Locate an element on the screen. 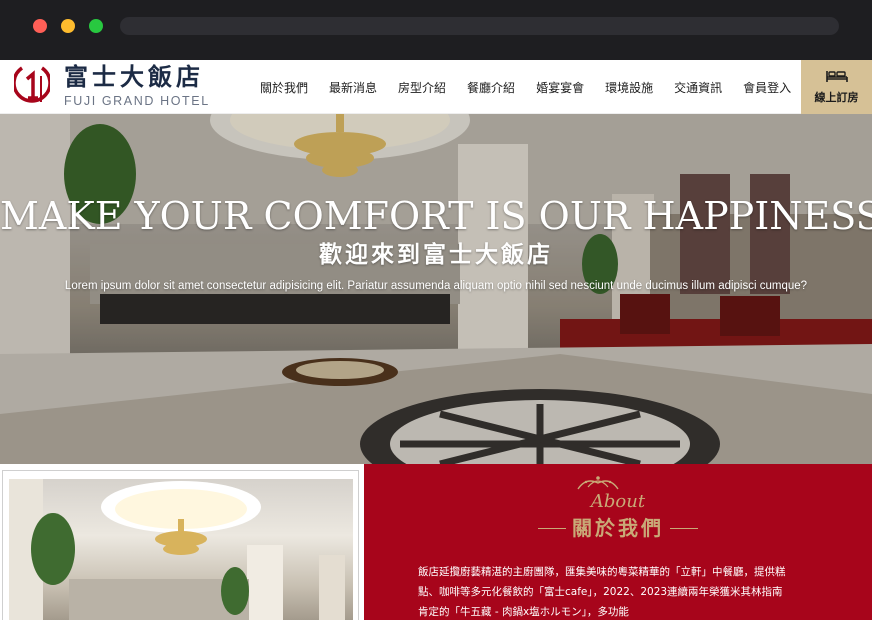 This screenshot has width=872, height=620. hero-tagline: MAKE YOUR COMFORT IS OUR HAPPINESS is located at coordinates (436, 216).